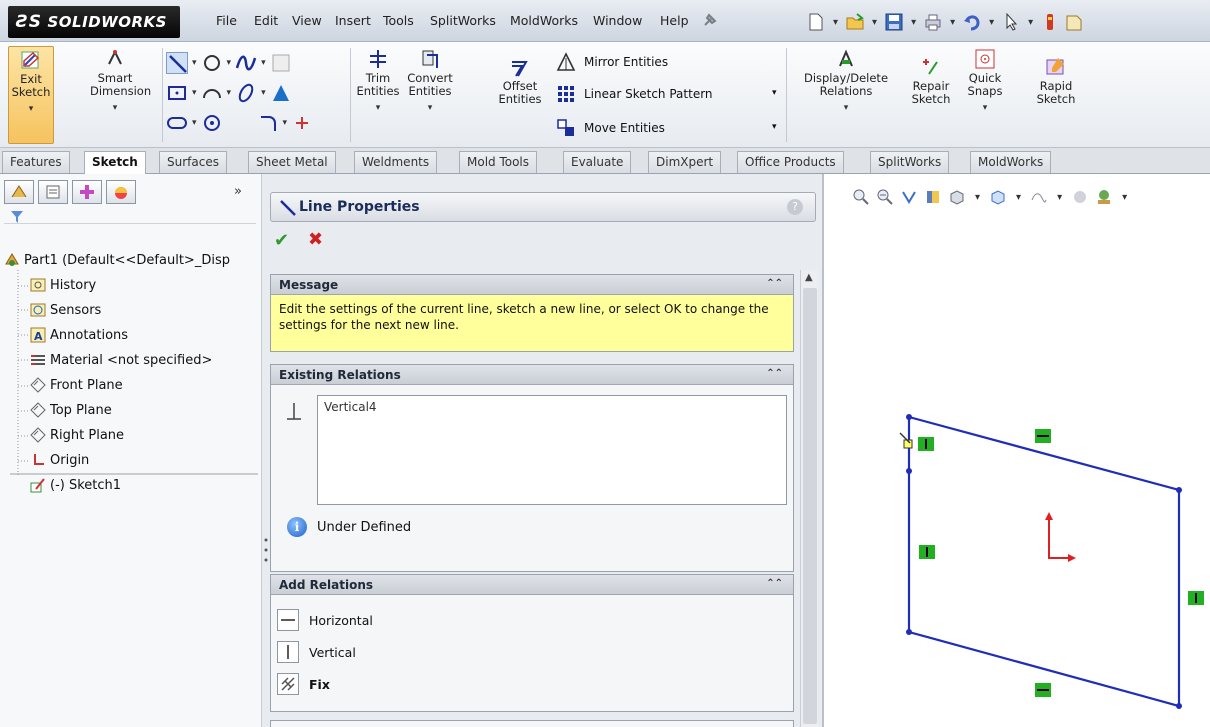 The width and height of the screenshot is (1210, 727). What do you see at coordinates (212, 63) in the screenshot?
I see `circle-tool-icon` at bounding box center [212, 63].